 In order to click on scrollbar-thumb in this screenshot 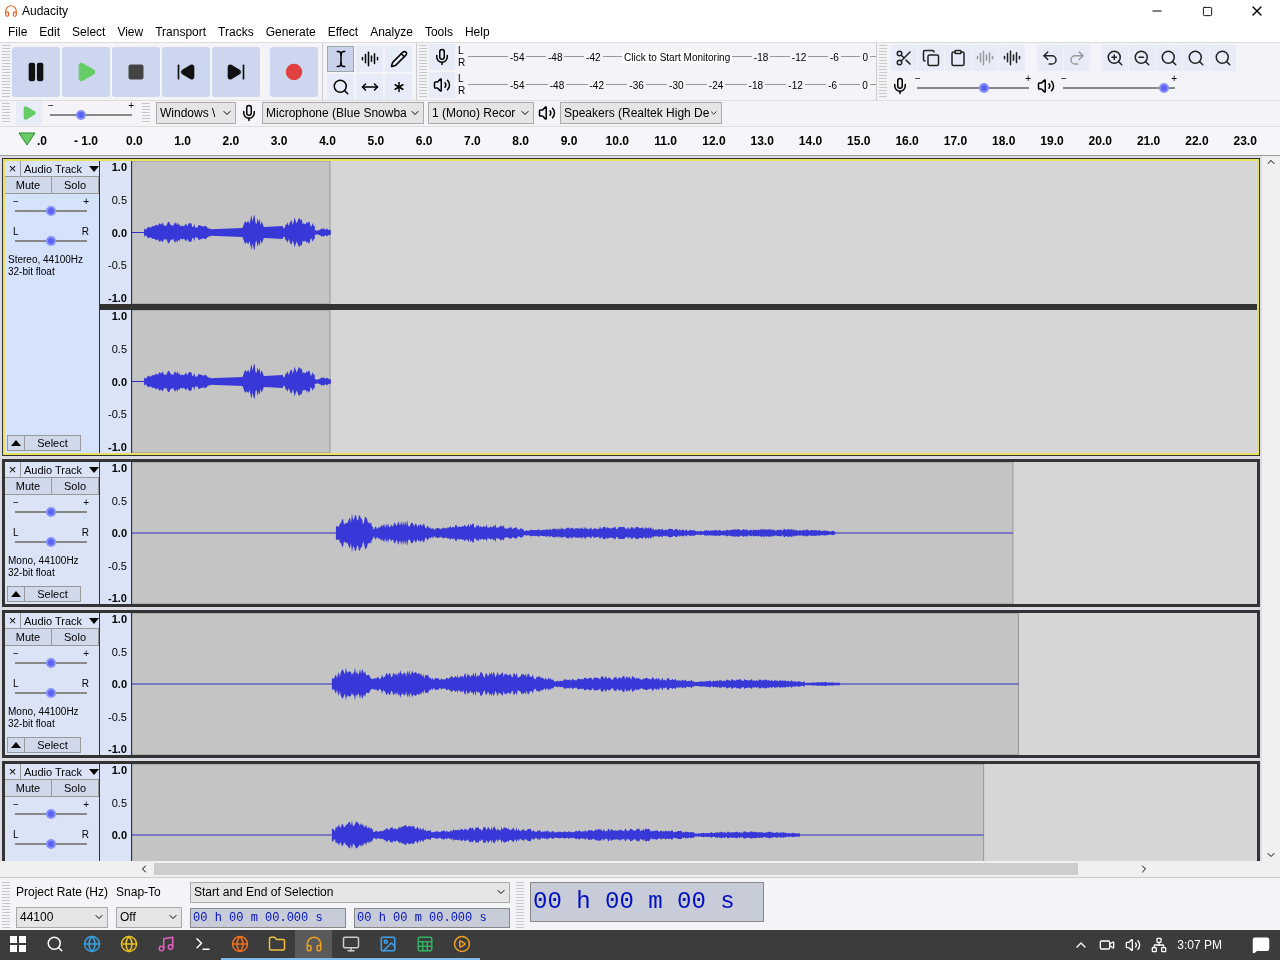, I will do `click(616, 869)`.